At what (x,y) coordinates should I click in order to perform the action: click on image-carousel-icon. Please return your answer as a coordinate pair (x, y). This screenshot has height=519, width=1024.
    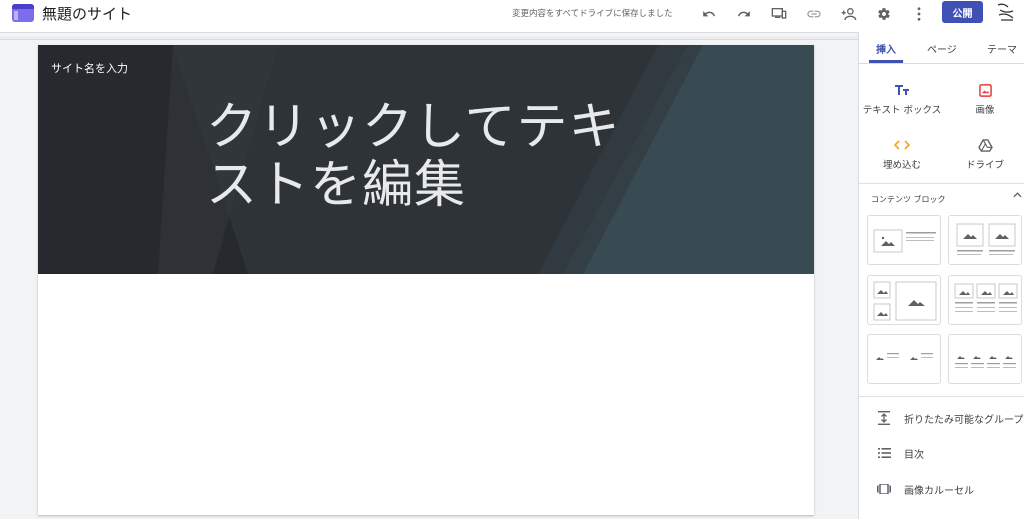
    Looking at the image, I should click on (884, 489).